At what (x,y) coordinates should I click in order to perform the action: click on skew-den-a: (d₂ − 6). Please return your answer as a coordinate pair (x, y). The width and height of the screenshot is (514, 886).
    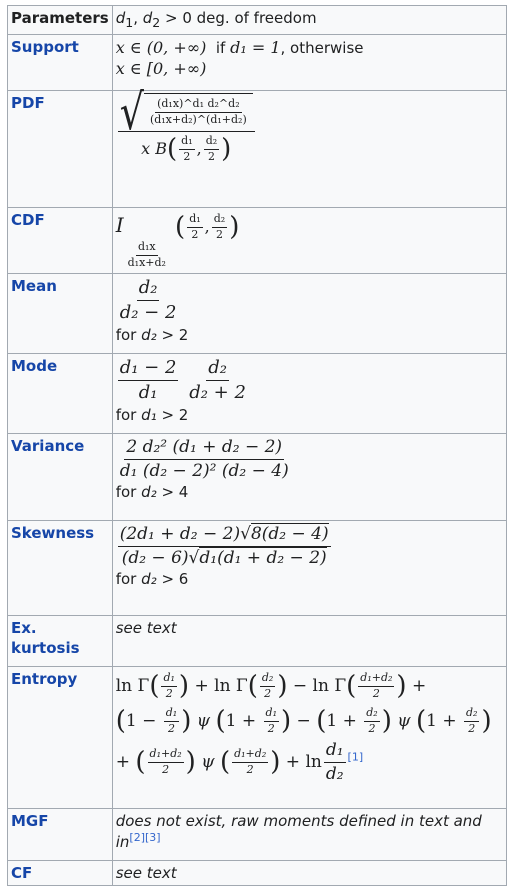
    Looking at the image, I should click on (155, 557).